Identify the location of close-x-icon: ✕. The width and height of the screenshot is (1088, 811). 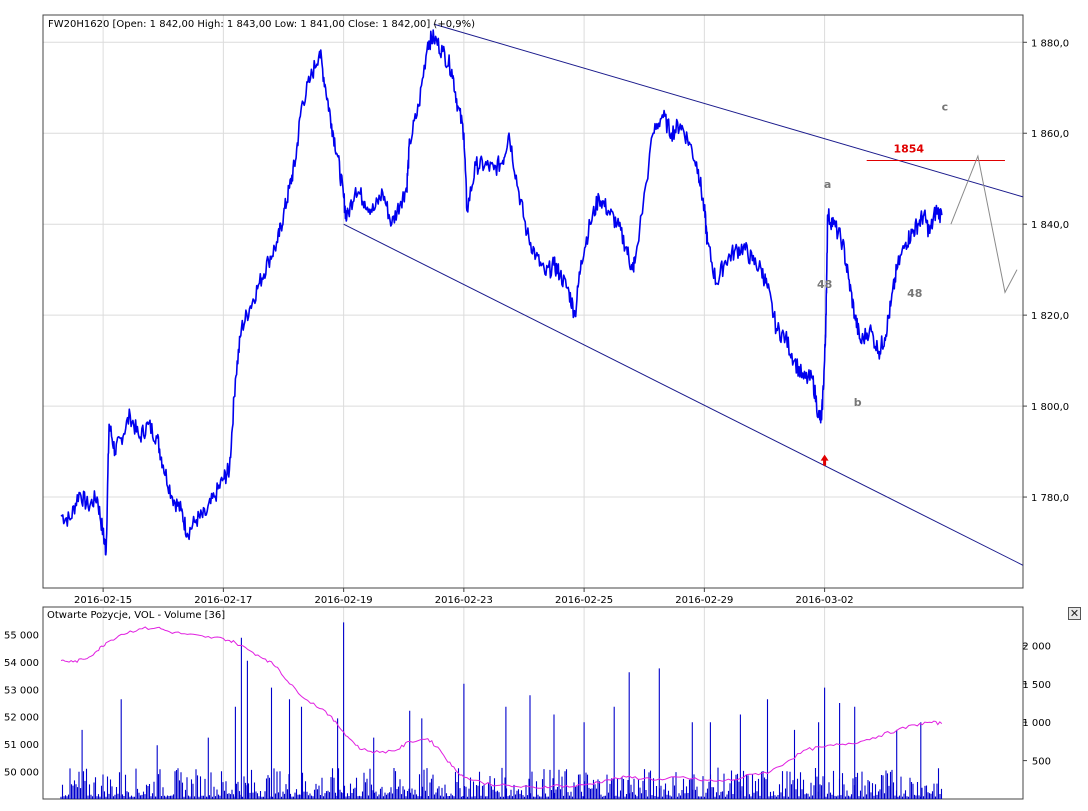
(1074, 613).